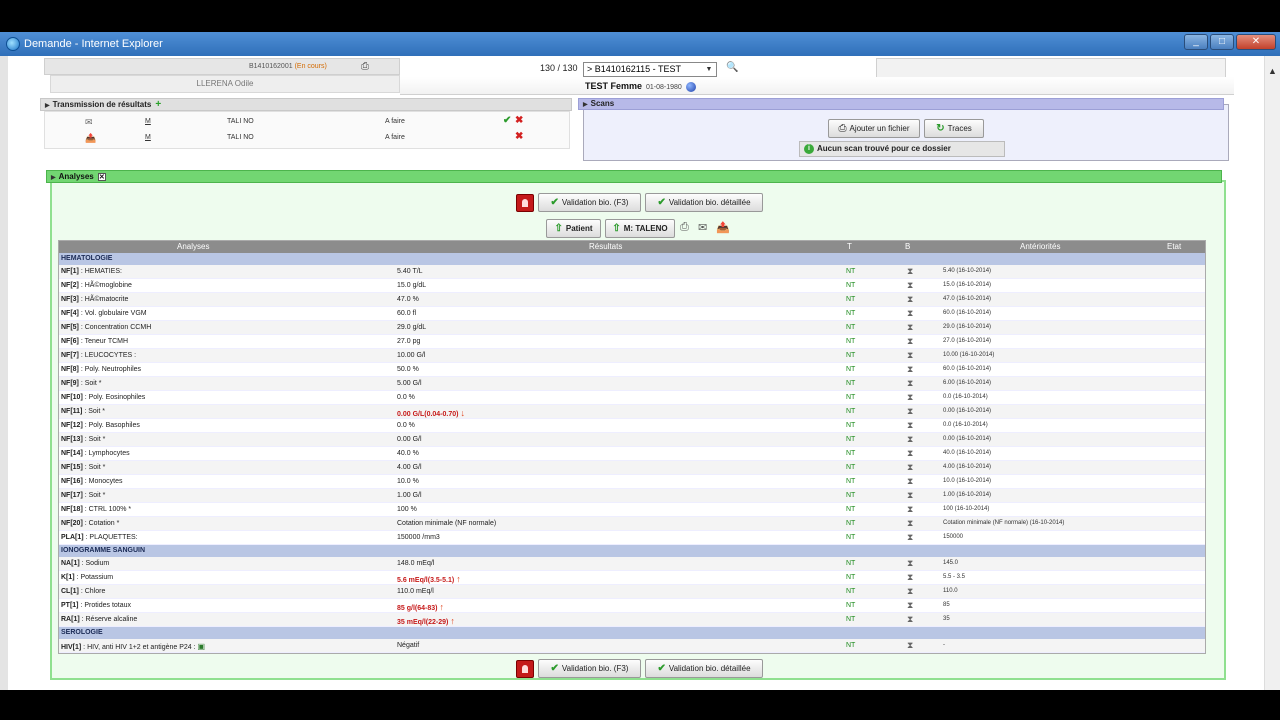 This screenshot has height=720, width=1280. Describe the element at coordinates (408, 299) in the screenshot. I see `analysis-result: 47.0 %` at that location.